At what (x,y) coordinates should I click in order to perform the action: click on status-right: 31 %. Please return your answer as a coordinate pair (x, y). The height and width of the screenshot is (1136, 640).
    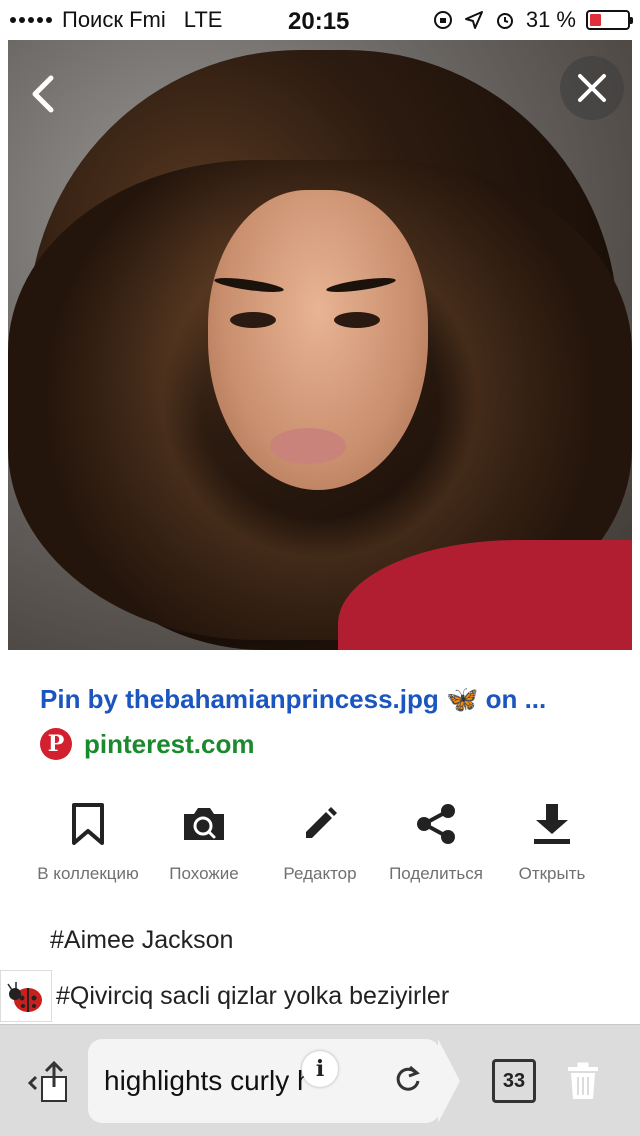
    Looking at the image, I should click on (532, 20).